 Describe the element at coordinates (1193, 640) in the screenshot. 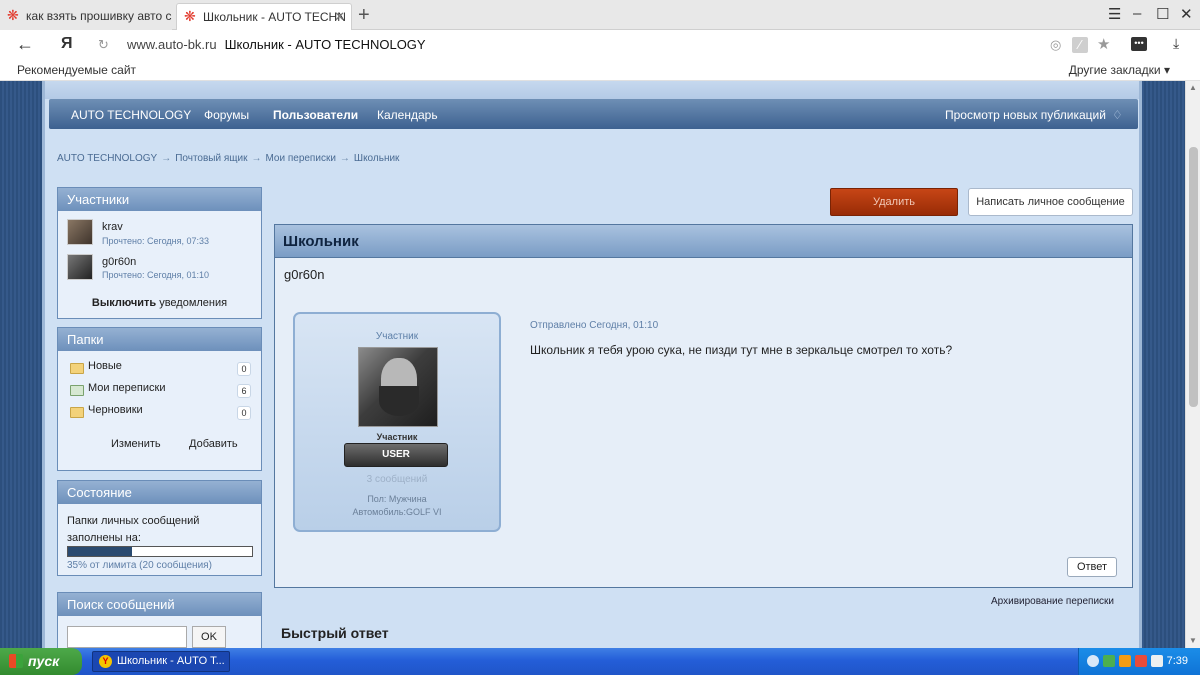

I see `scroll-down-icon: ▼` at that location.